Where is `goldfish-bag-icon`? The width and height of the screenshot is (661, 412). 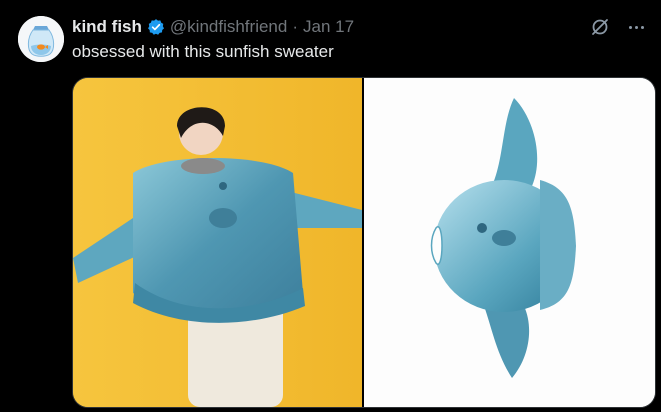
goldfish-bag-icon is located at coordinates (41, 39).